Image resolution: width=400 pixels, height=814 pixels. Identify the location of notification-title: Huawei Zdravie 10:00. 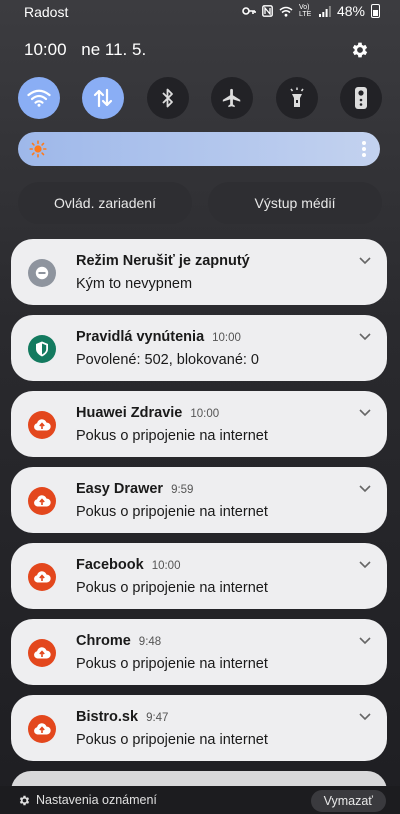
(148, 413).